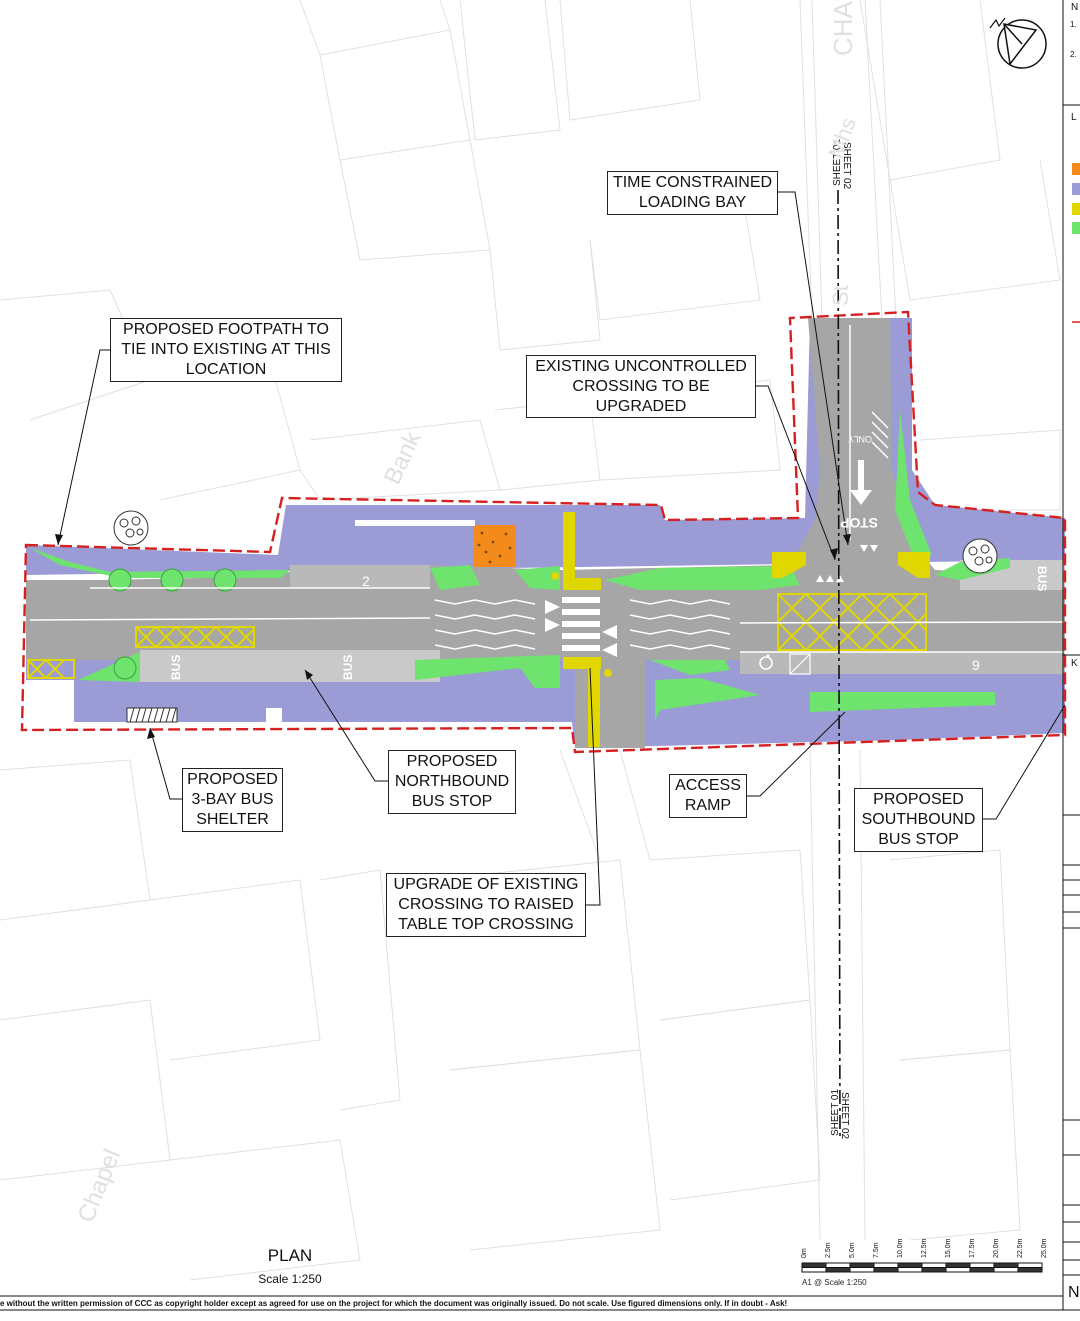 The image size is (1080, 1321). What do you see at coordinates (996, 1248) in the screenshot?
I see `scale-tick-label: 20.0m` at bounding box center [996, 1248].